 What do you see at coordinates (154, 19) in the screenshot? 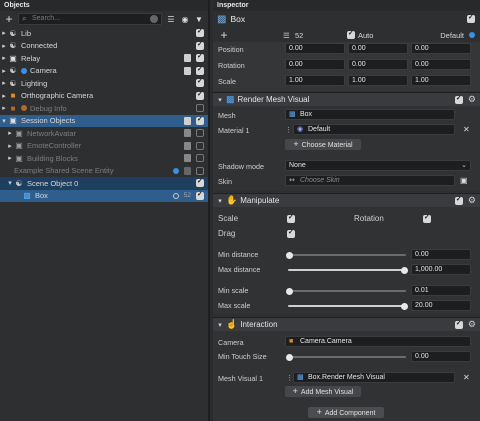
I see `clear-search-icon` at bounding box center [154, 19].